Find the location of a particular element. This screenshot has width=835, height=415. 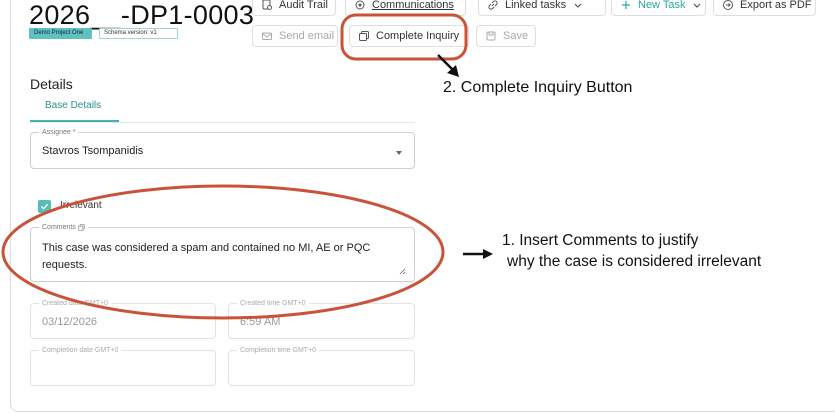

link-icon is located at coordinates (493, 5).